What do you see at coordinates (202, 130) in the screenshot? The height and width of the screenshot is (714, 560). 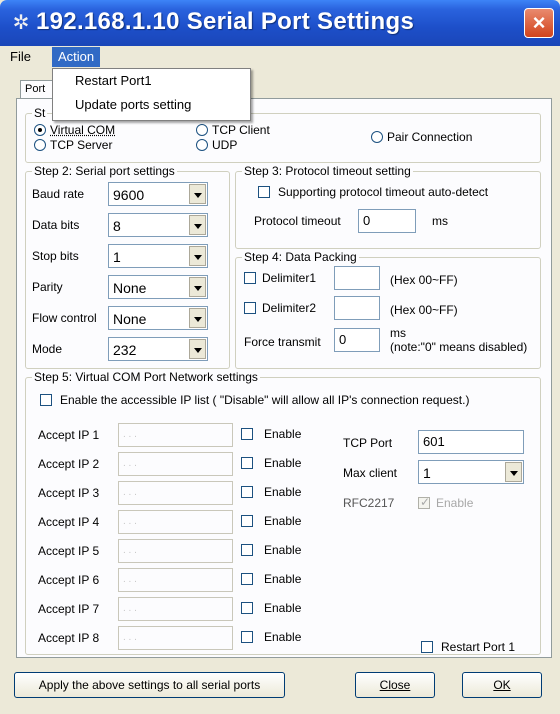 I see `radio-tcp-client` at bounding box center [202, 130].